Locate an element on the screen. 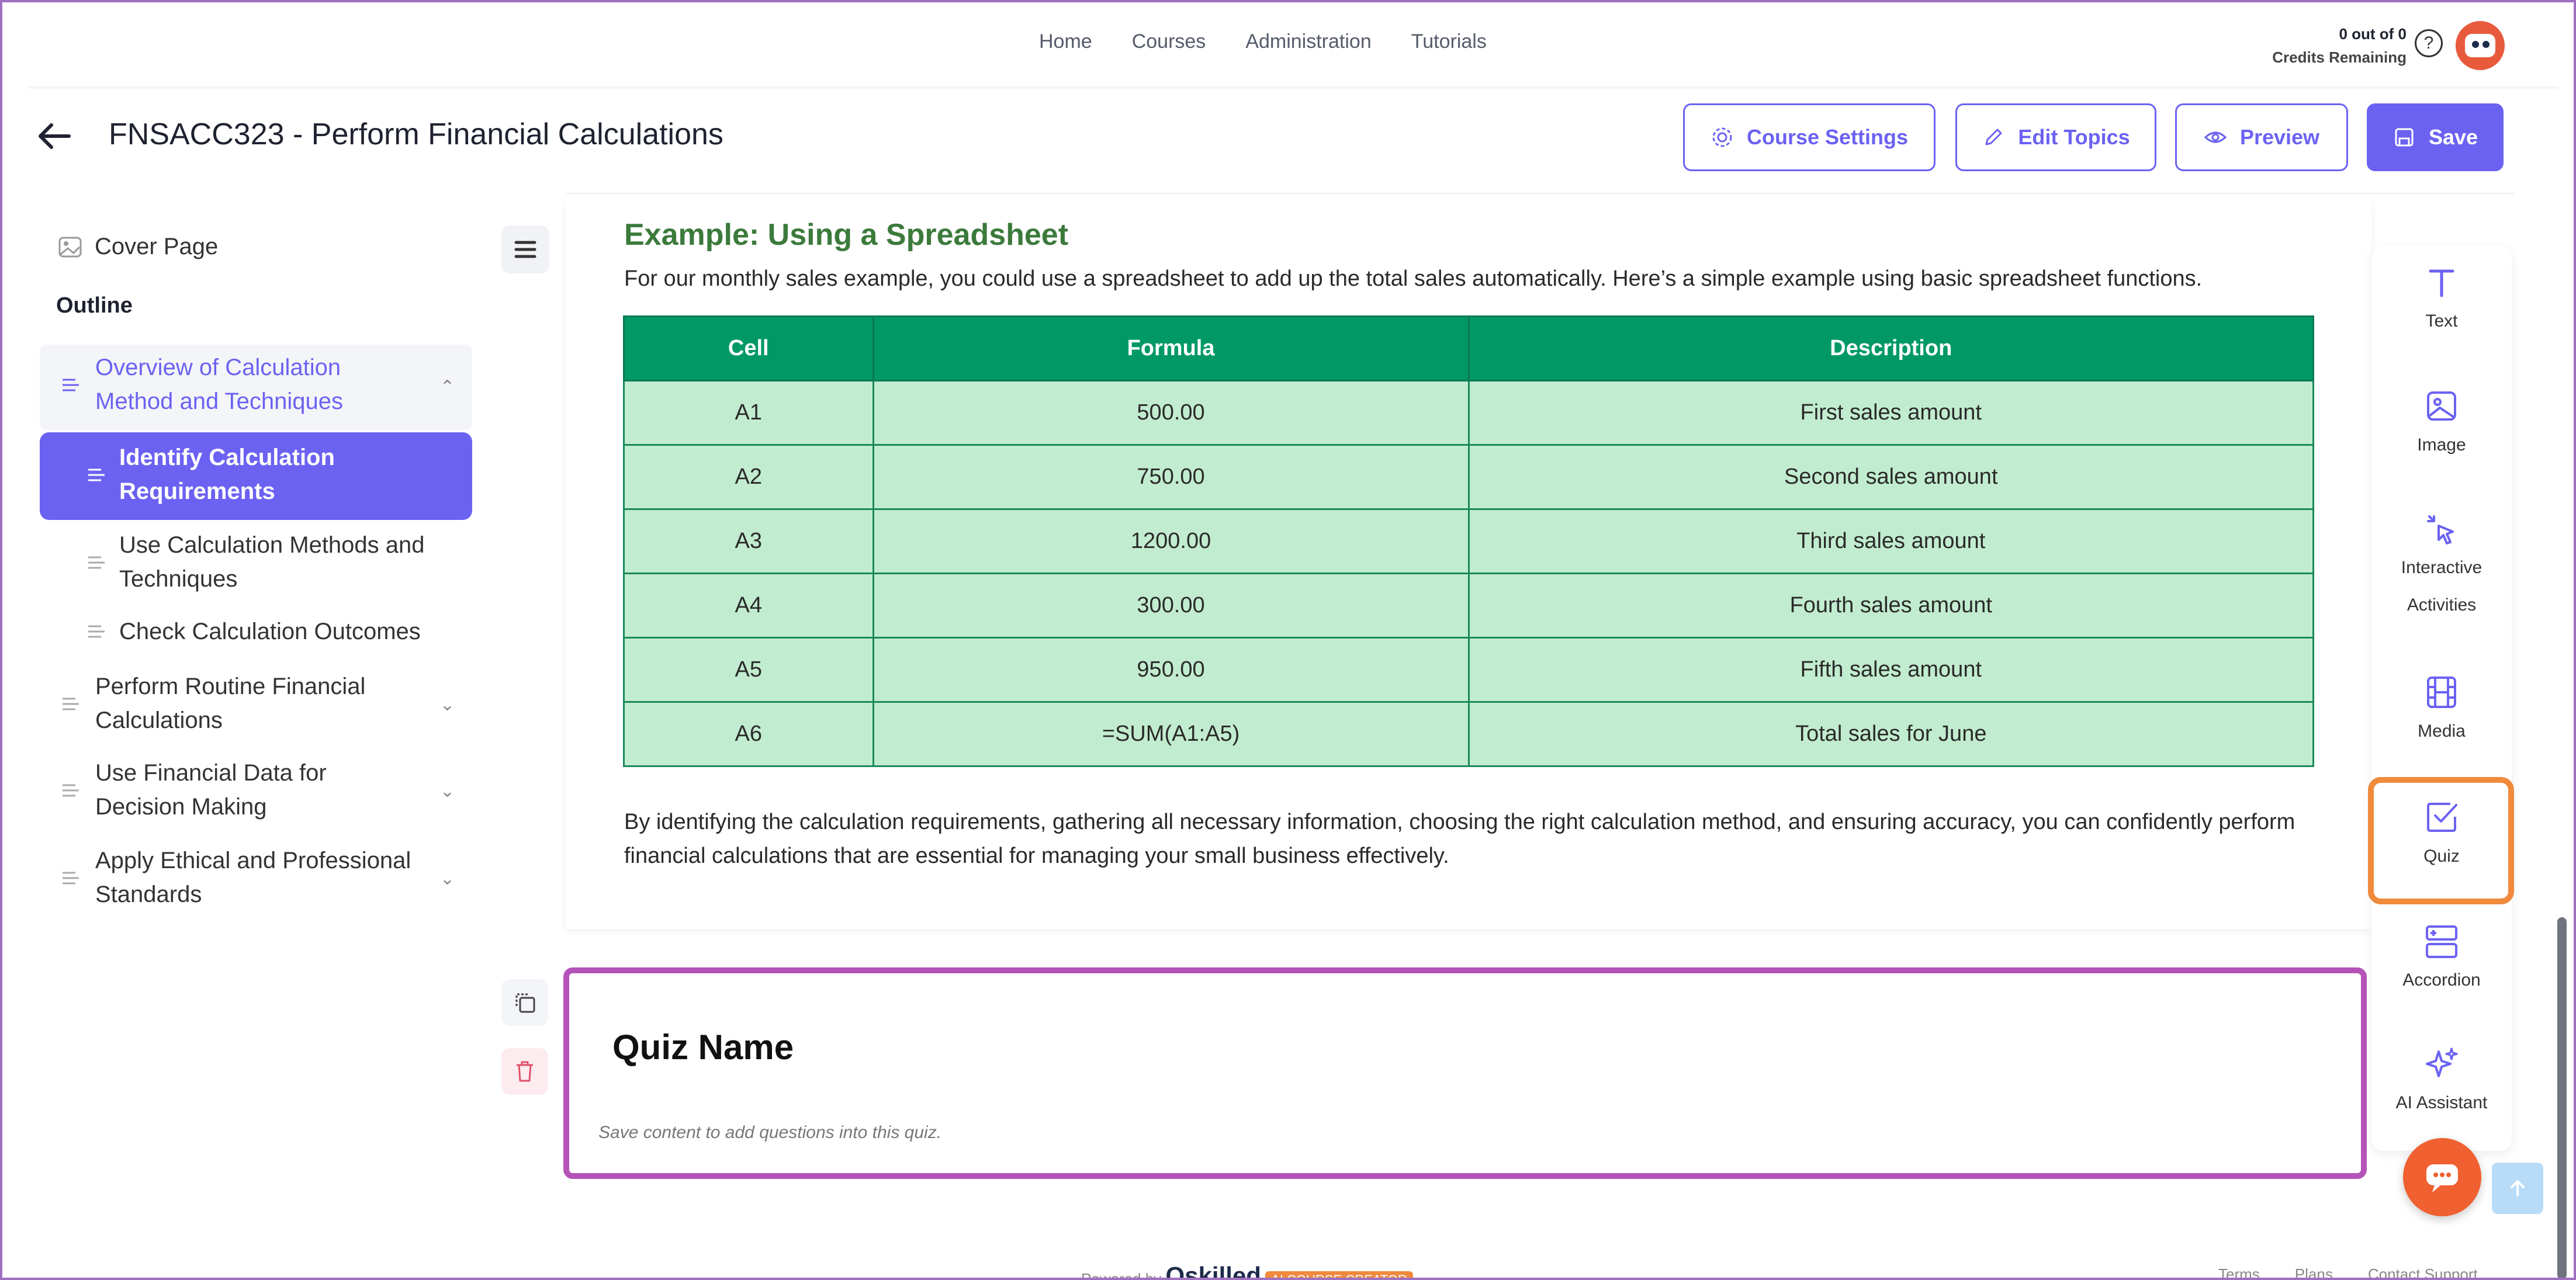  avatar is located at coordinates (2480, 45).